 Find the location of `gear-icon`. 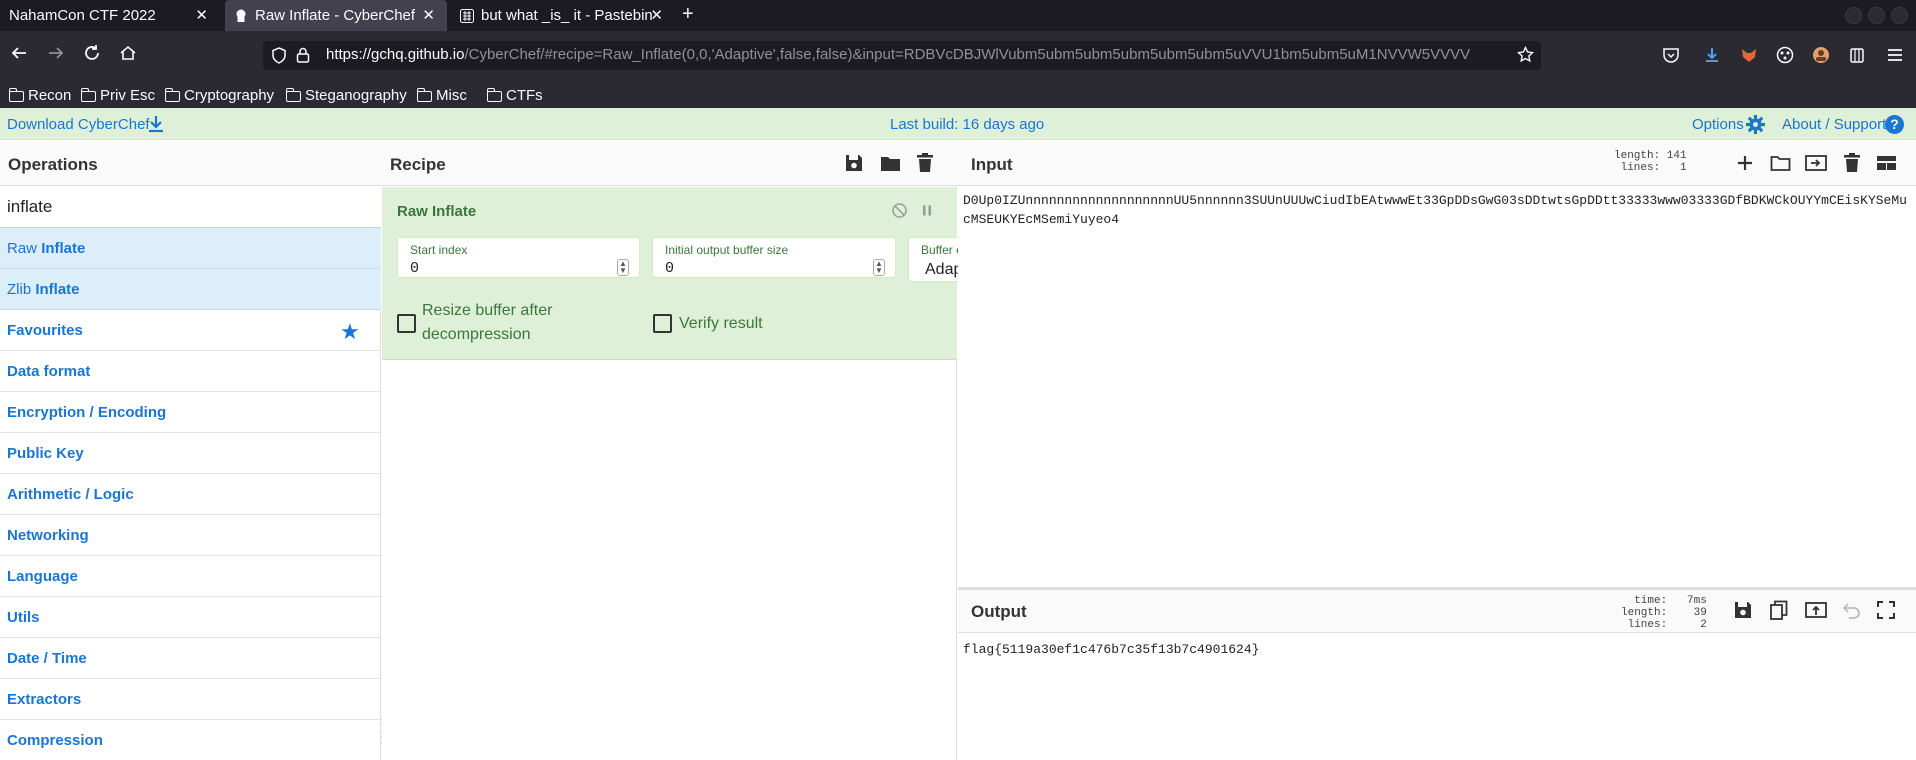

gear-icon is located at coordinates (1755, 126).